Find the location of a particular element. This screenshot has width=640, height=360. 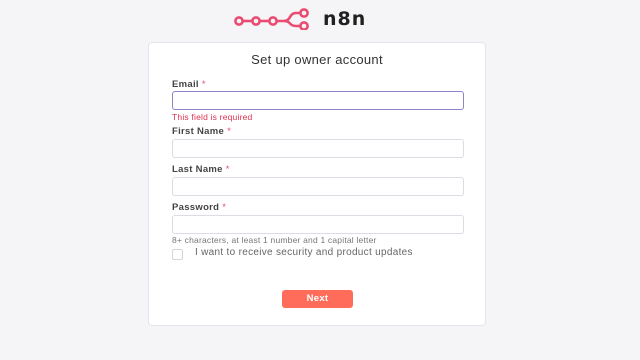

last-name-label: Last Name * is located at coordinates (201, 169).